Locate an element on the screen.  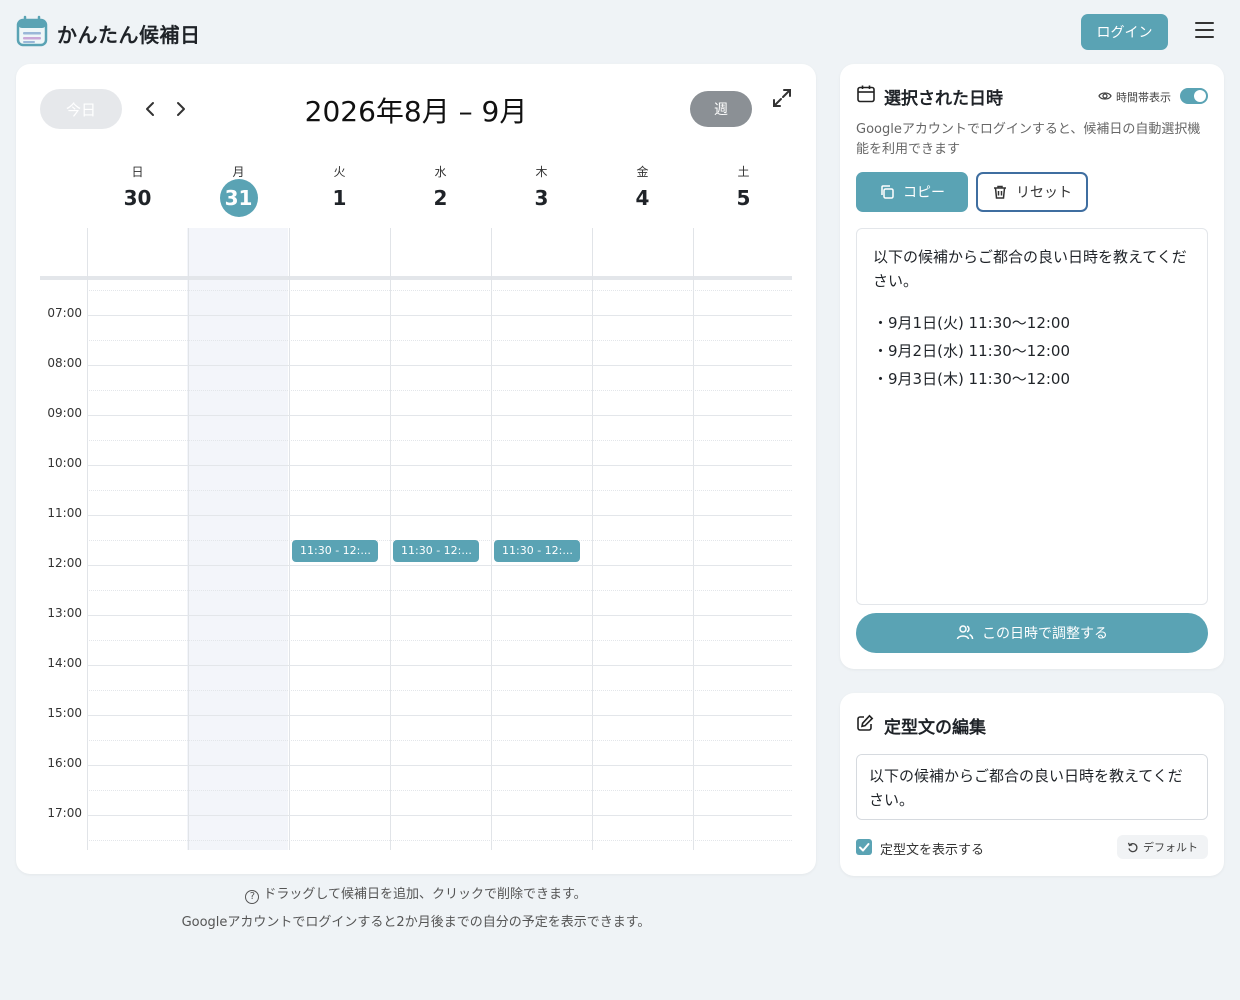
show-template-checkbox is located at coordinates (864, 847).